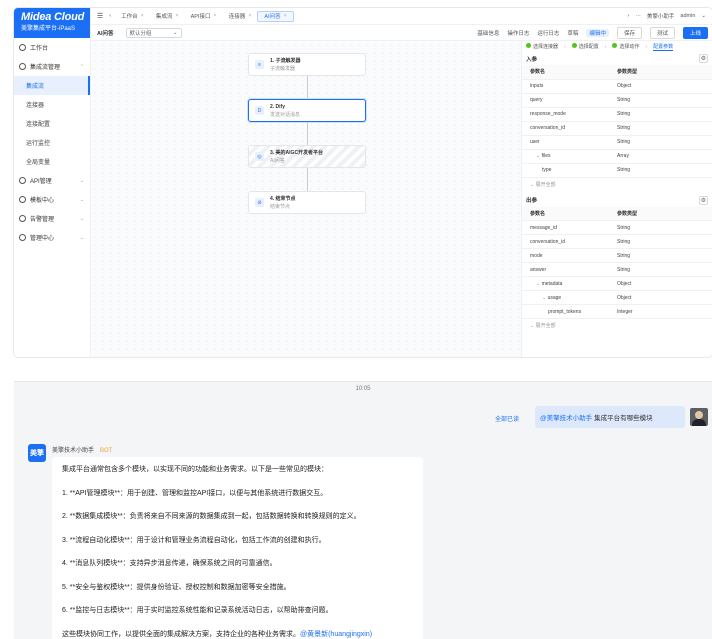 Image resolution: width=712 pixels, height=639 pixels. I want to click on menu-icon: ☰, so click(100, 16).